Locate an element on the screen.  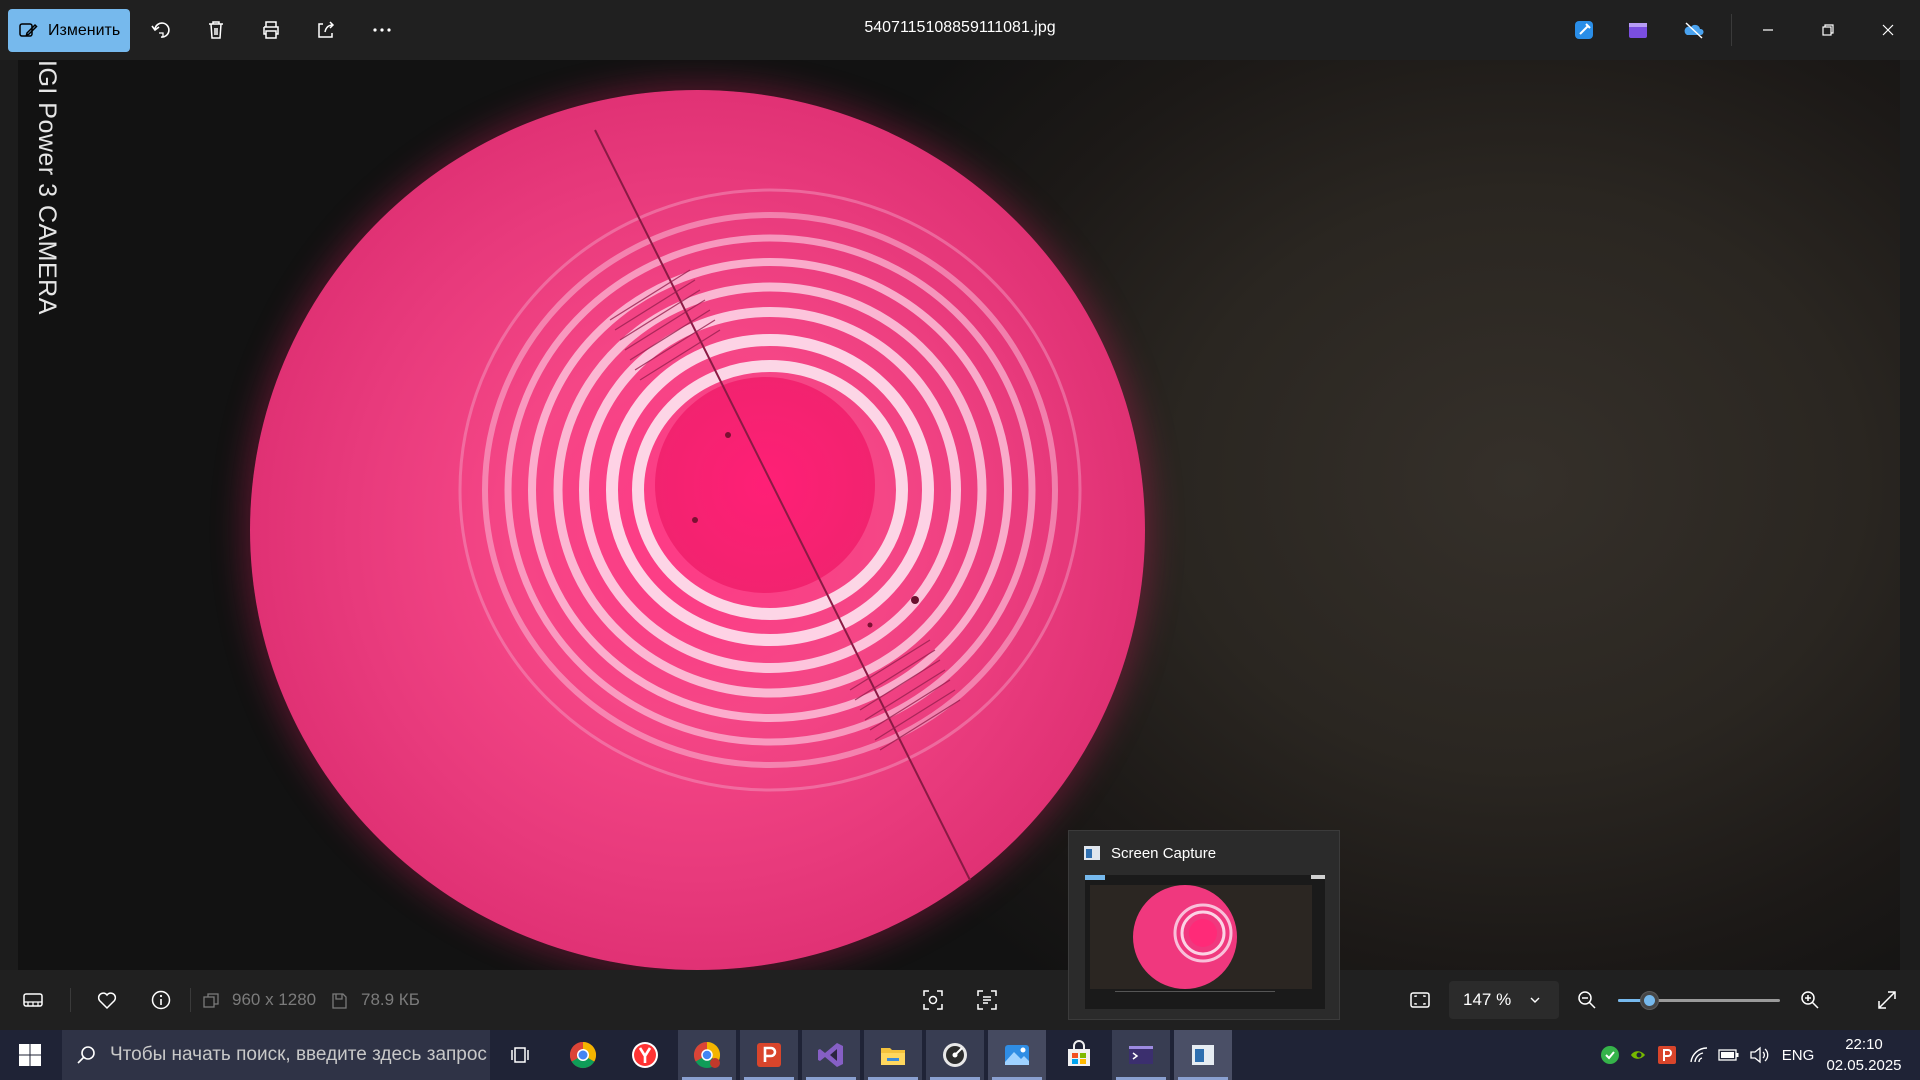
network-tray-icon is located at coordinates (1699, 1055).